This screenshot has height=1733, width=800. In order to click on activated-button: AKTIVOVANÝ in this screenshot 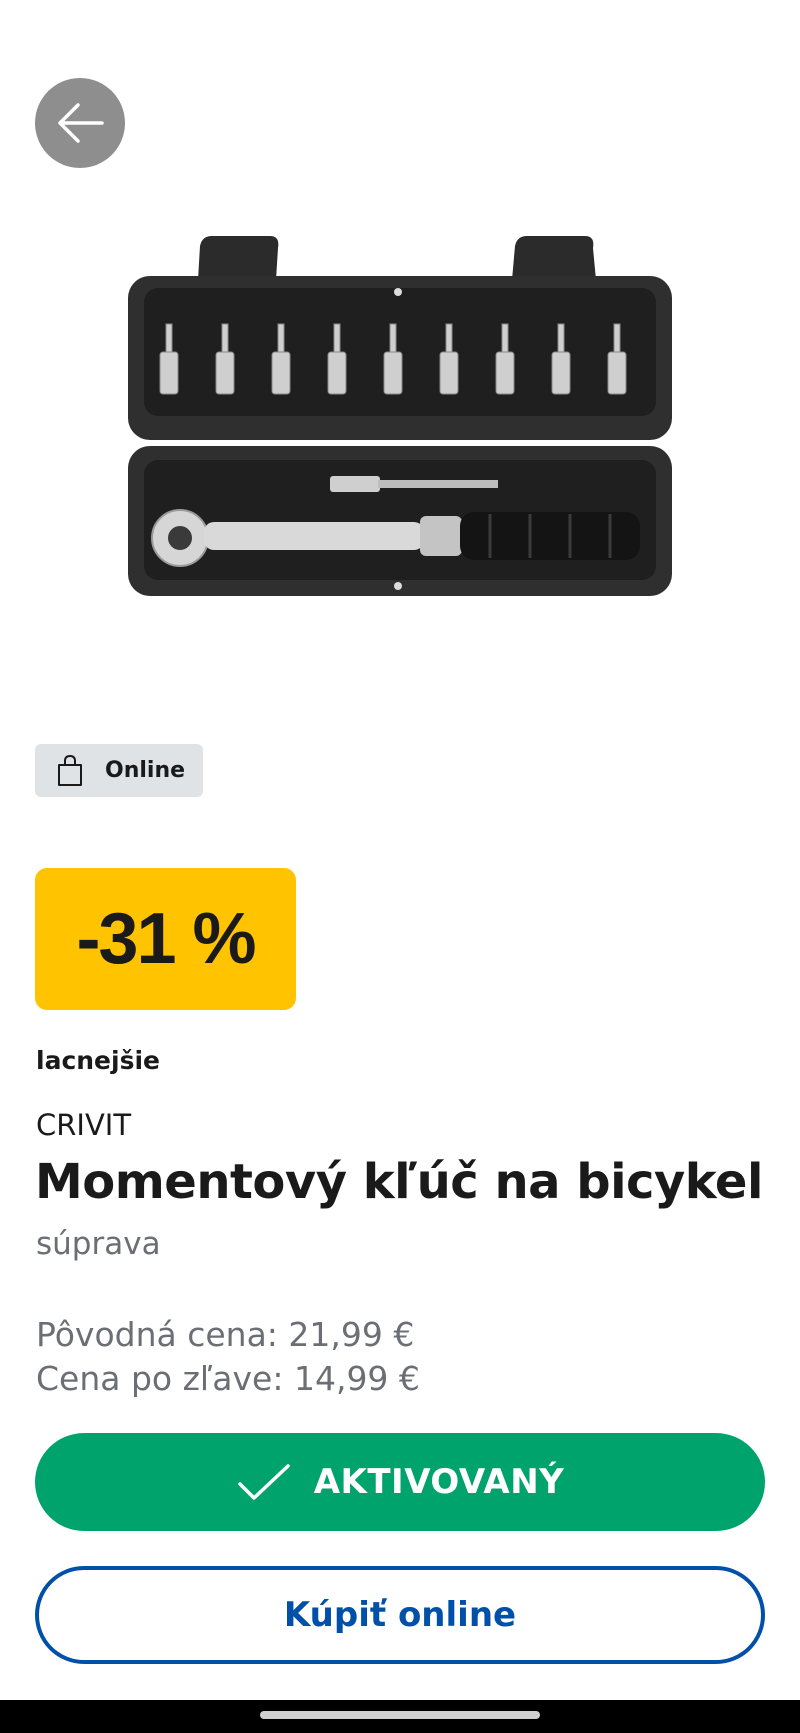, I will do `click(400, 1482)`.